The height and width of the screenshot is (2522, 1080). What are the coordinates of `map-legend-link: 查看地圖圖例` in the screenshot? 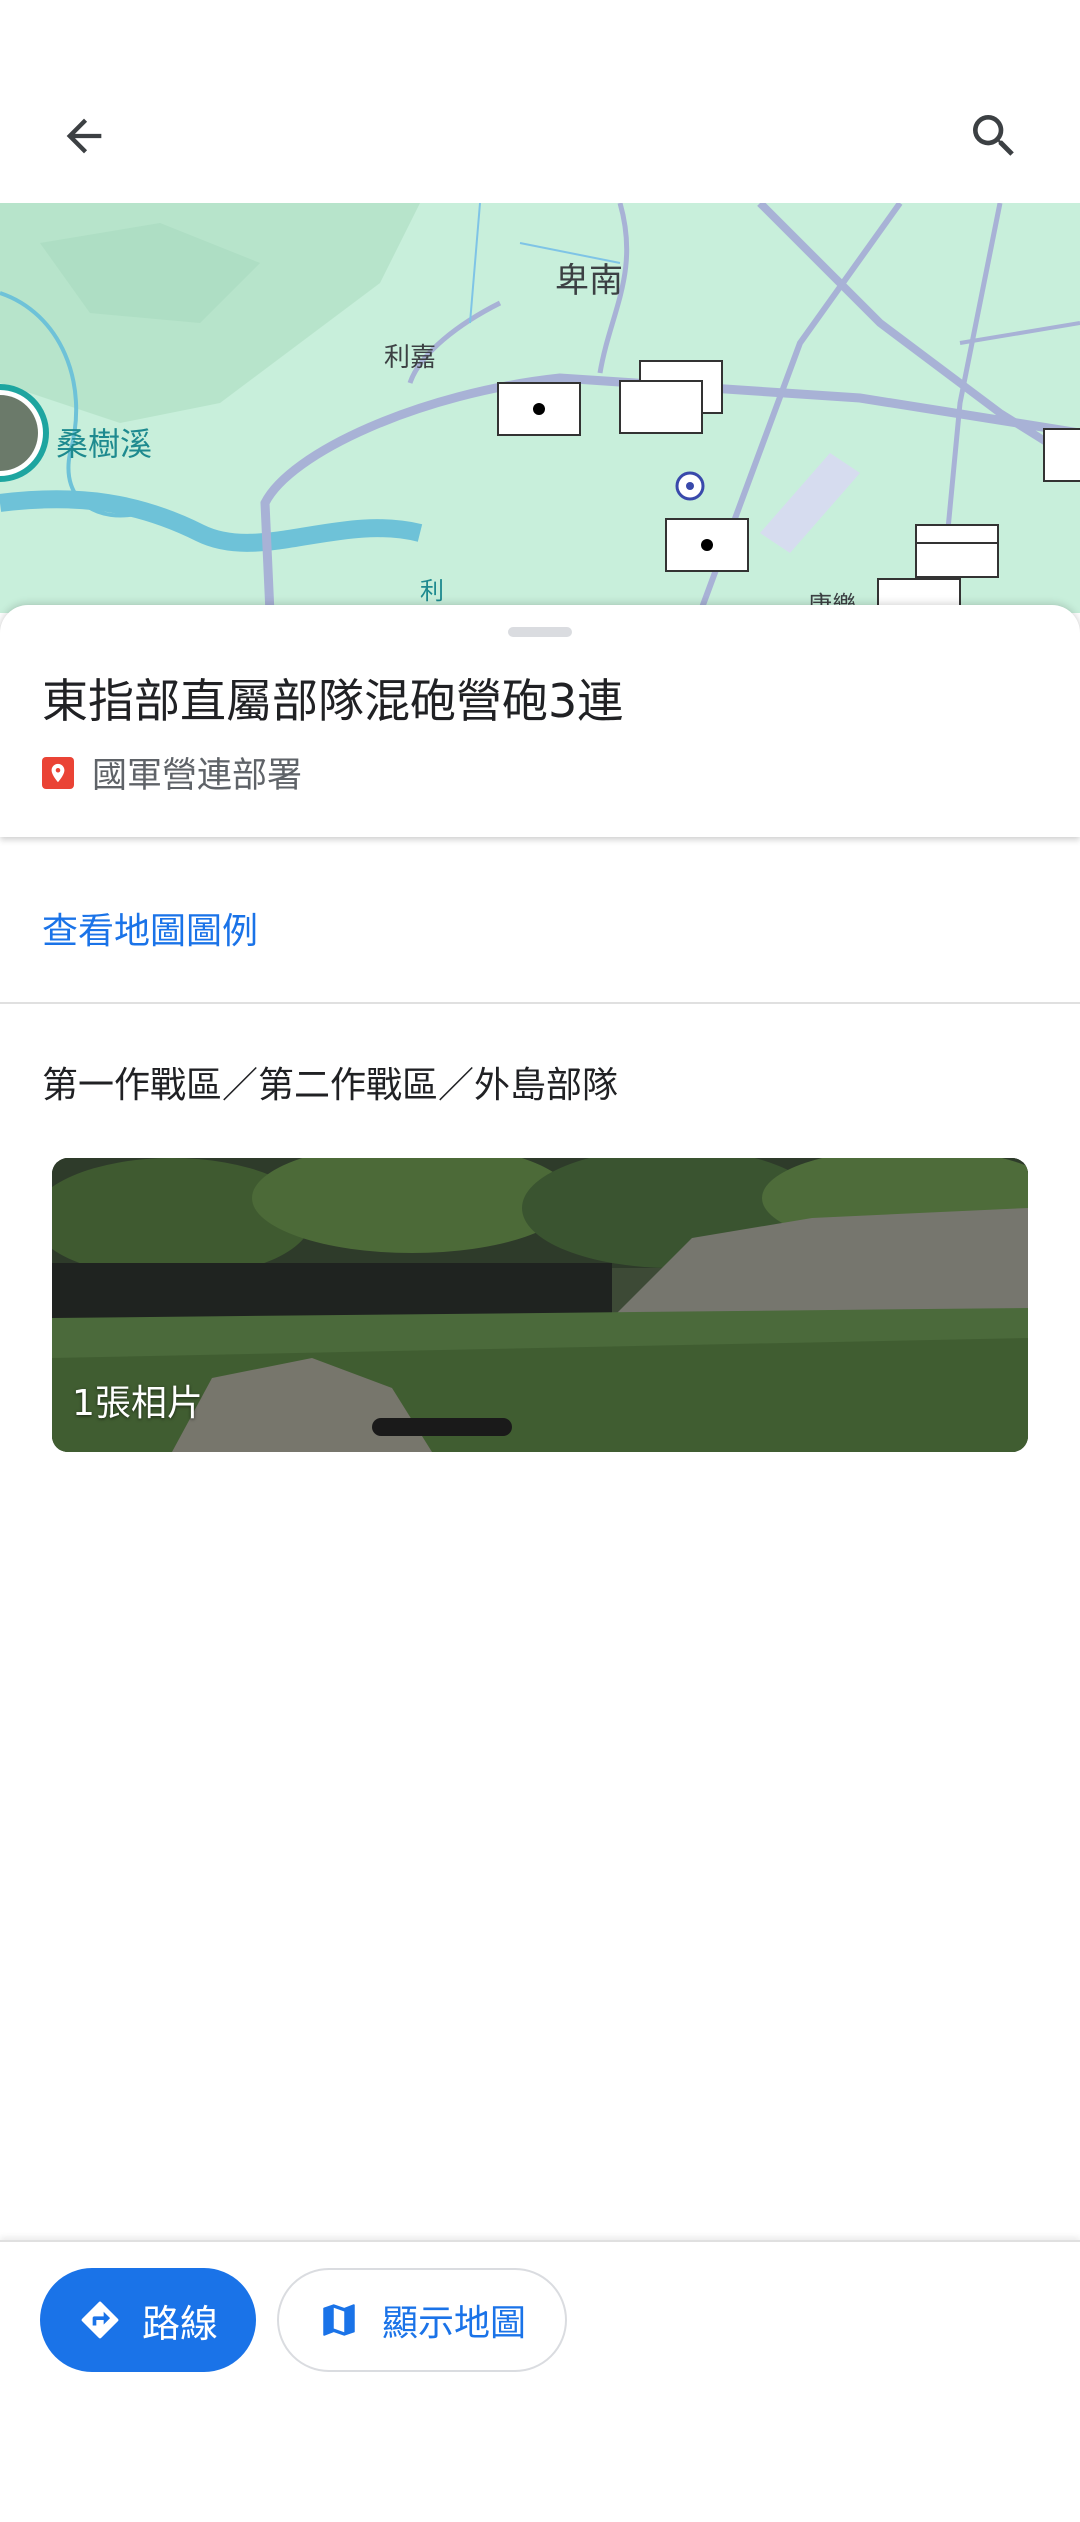 It's located at (150, 928).